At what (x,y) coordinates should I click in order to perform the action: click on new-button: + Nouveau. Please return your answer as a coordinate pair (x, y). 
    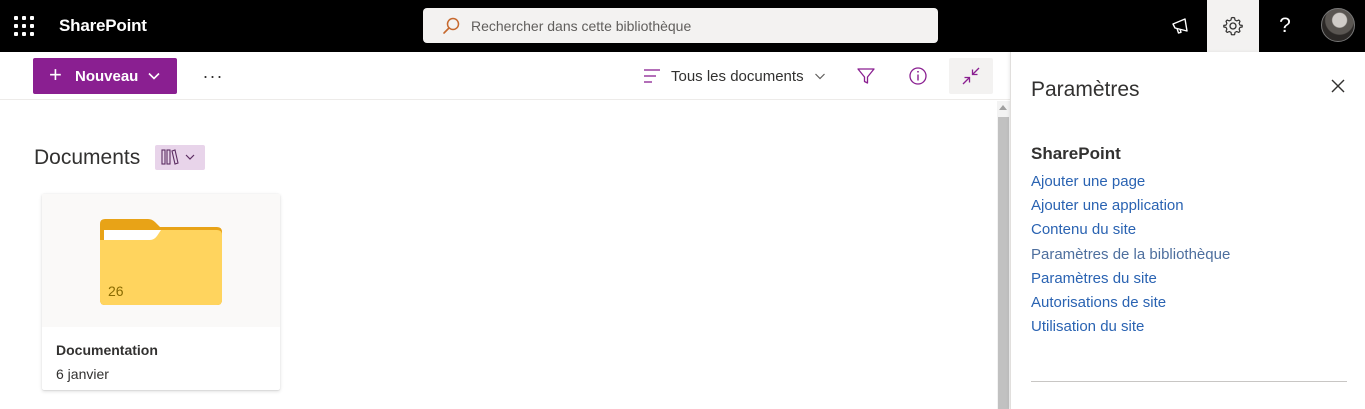
    Looking at the image, I should click on (105, 76).